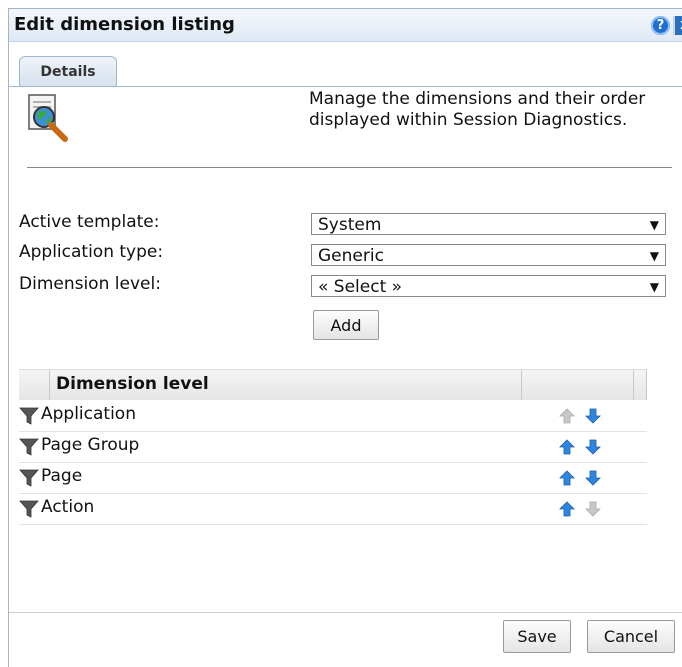  I want to click on close-icon: x, so click(677, 25).